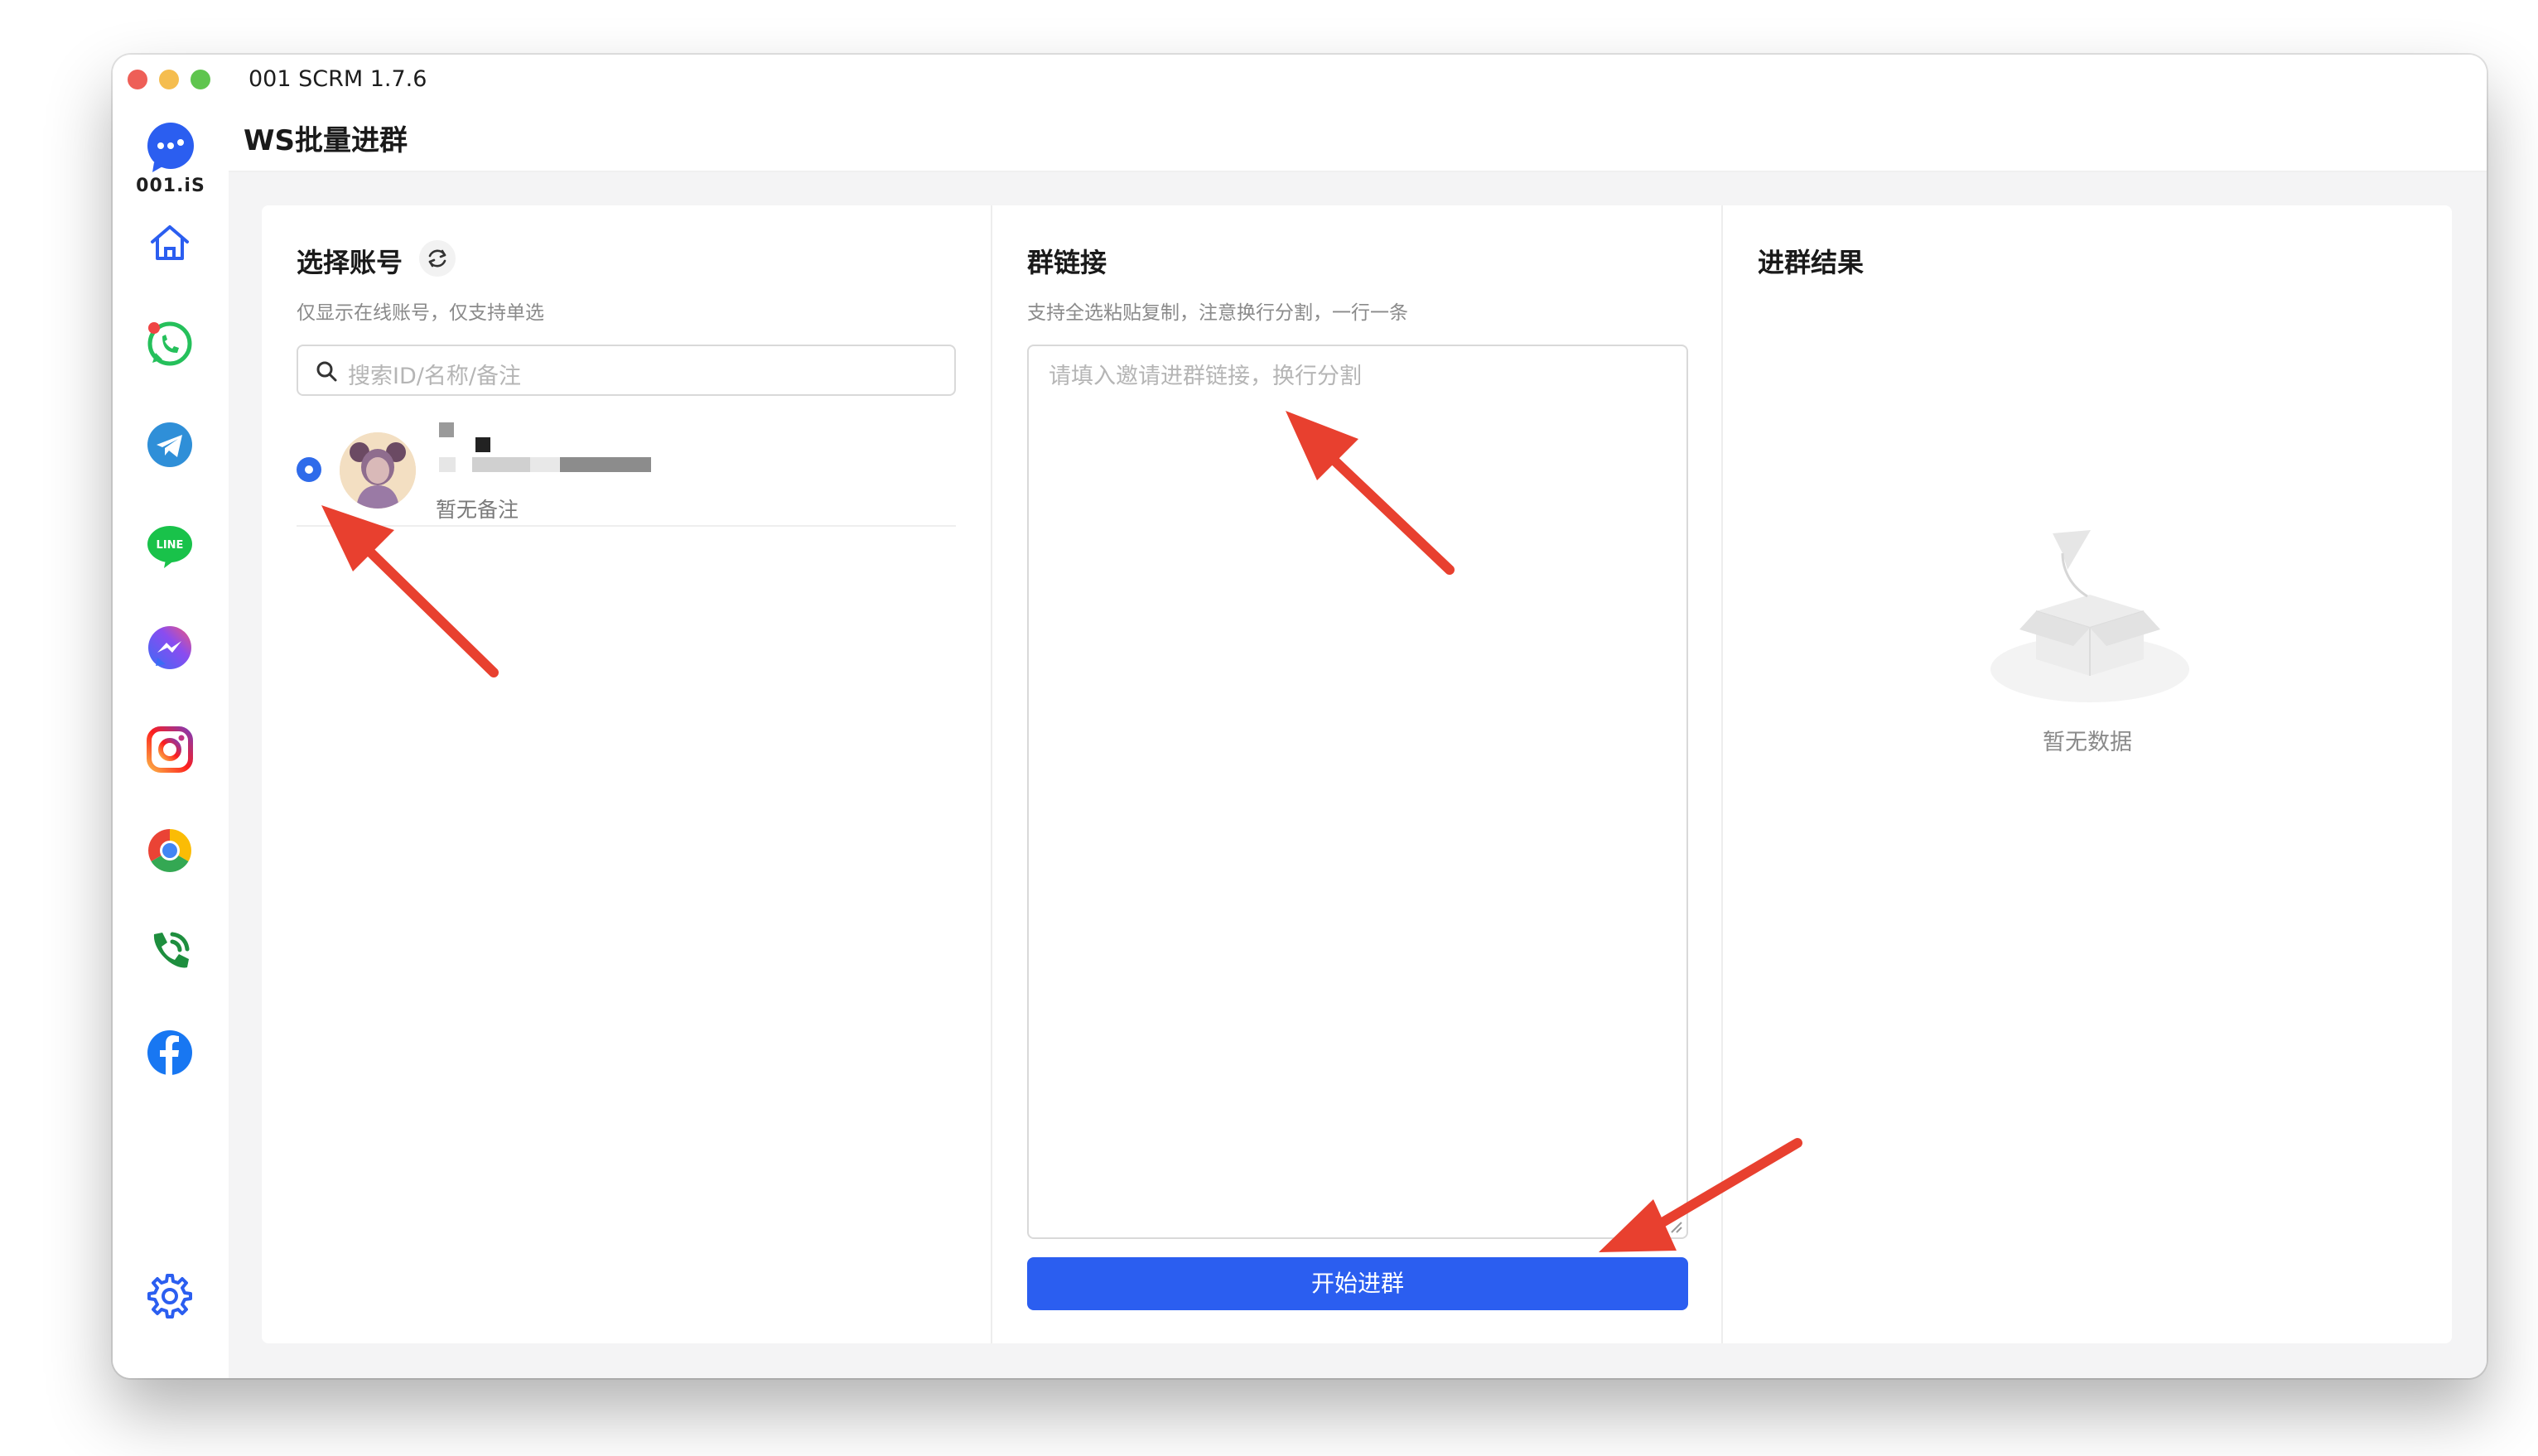 Image resolution: width=2538 pixels, height=1456 pixels. I want to click on select-account-title: 选择账号, so click(350, 262).